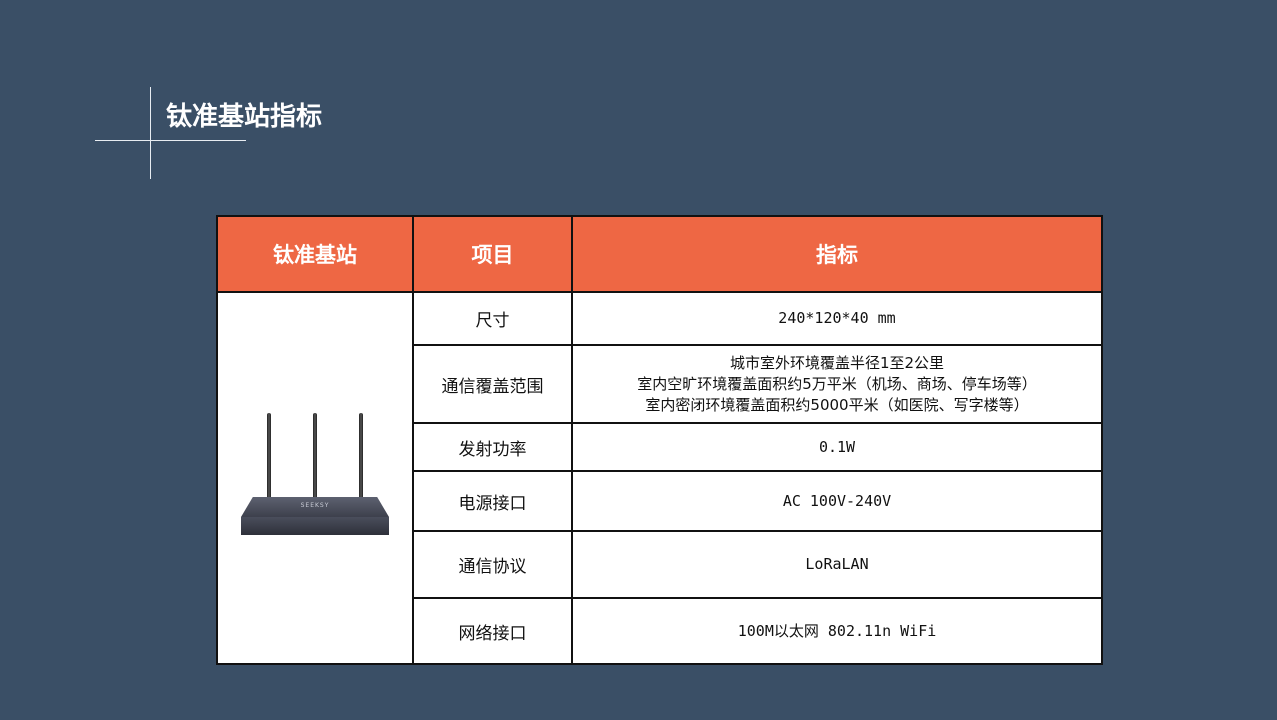  I want to click on page-title: 钛准基站指标, so click(244, 117).